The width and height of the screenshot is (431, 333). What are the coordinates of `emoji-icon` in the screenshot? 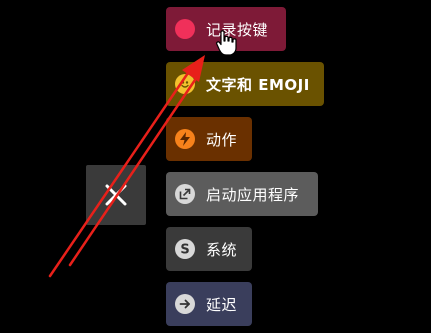 It's located at (185, 84).